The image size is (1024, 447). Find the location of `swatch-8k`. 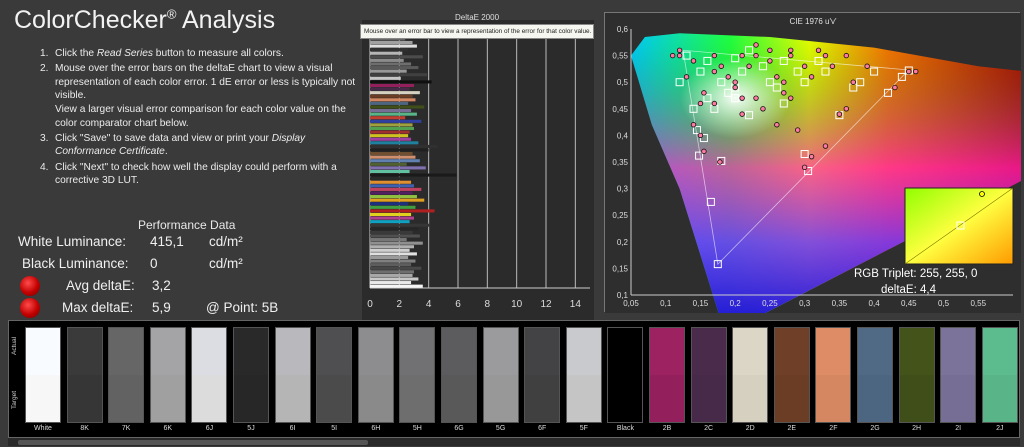

swatch-8k is located at coordinates (84, 375).